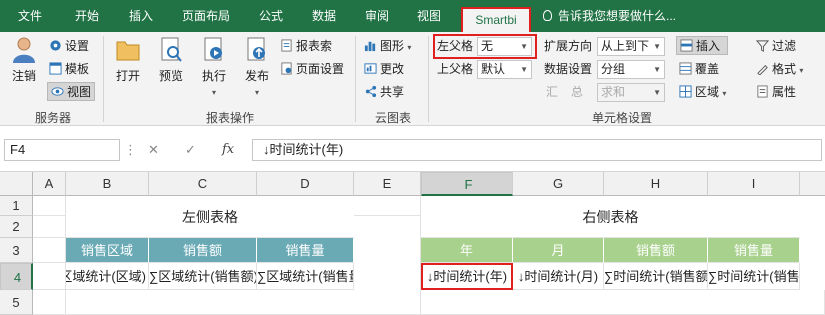 The width and height of the screenshot is (825, 315). Describe the element at coordinates (547, 15) in the screenshot. I see `lightbulb-icon` at that location.